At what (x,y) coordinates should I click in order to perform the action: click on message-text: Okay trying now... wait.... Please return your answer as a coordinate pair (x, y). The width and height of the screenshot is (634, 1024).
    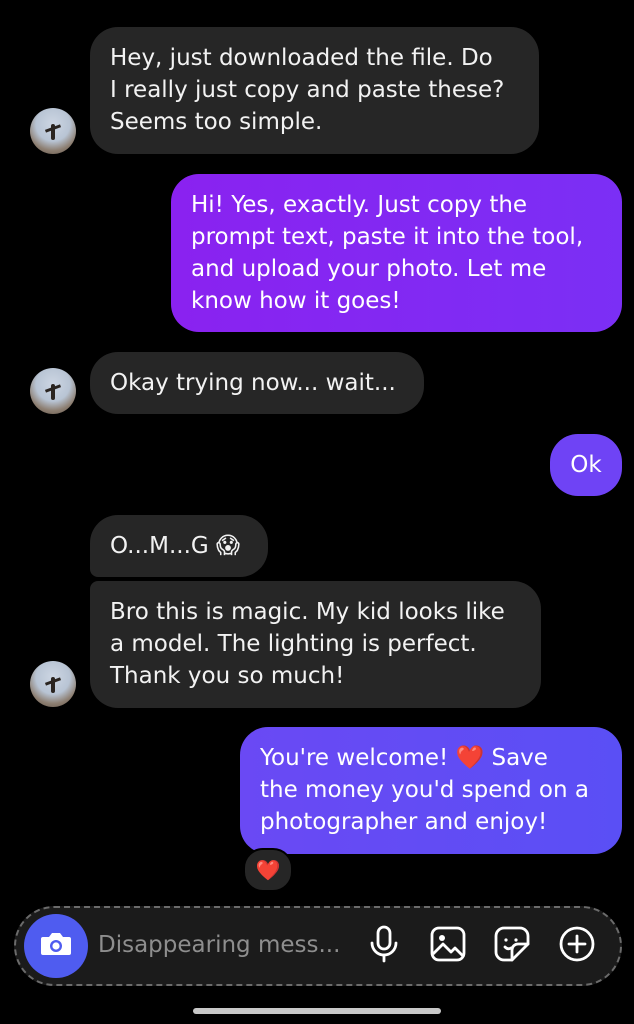
    Looking at the image, I should click on (253, 383).